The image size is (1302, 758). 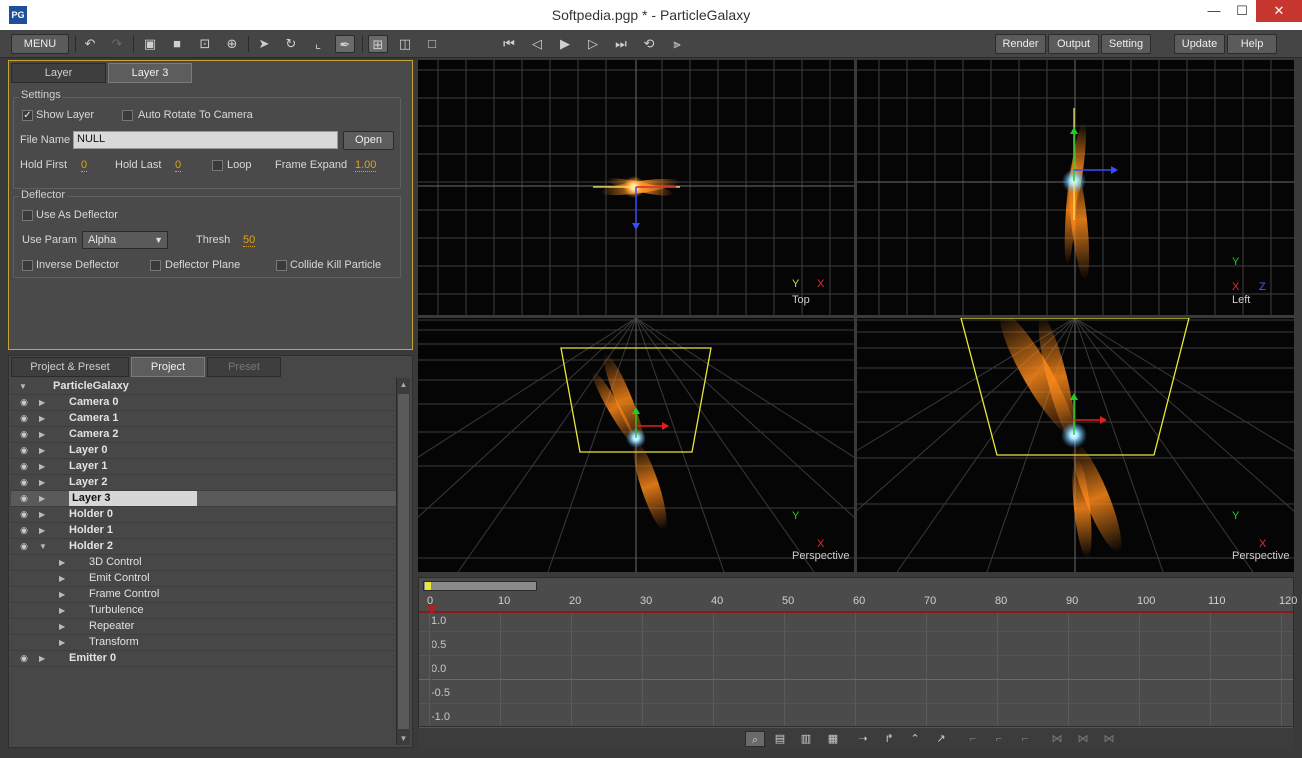 I want to click on scale-icon: ⌞, so click(x=318, y=44).